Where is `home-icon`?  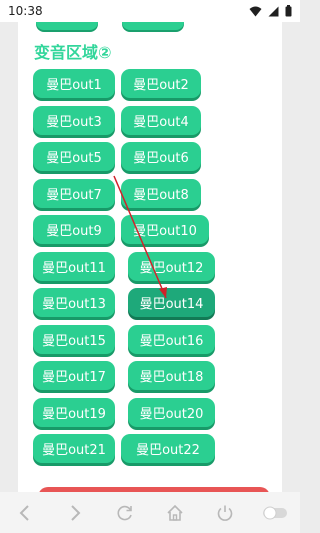 home-icon is located at coordinates (175, 512).